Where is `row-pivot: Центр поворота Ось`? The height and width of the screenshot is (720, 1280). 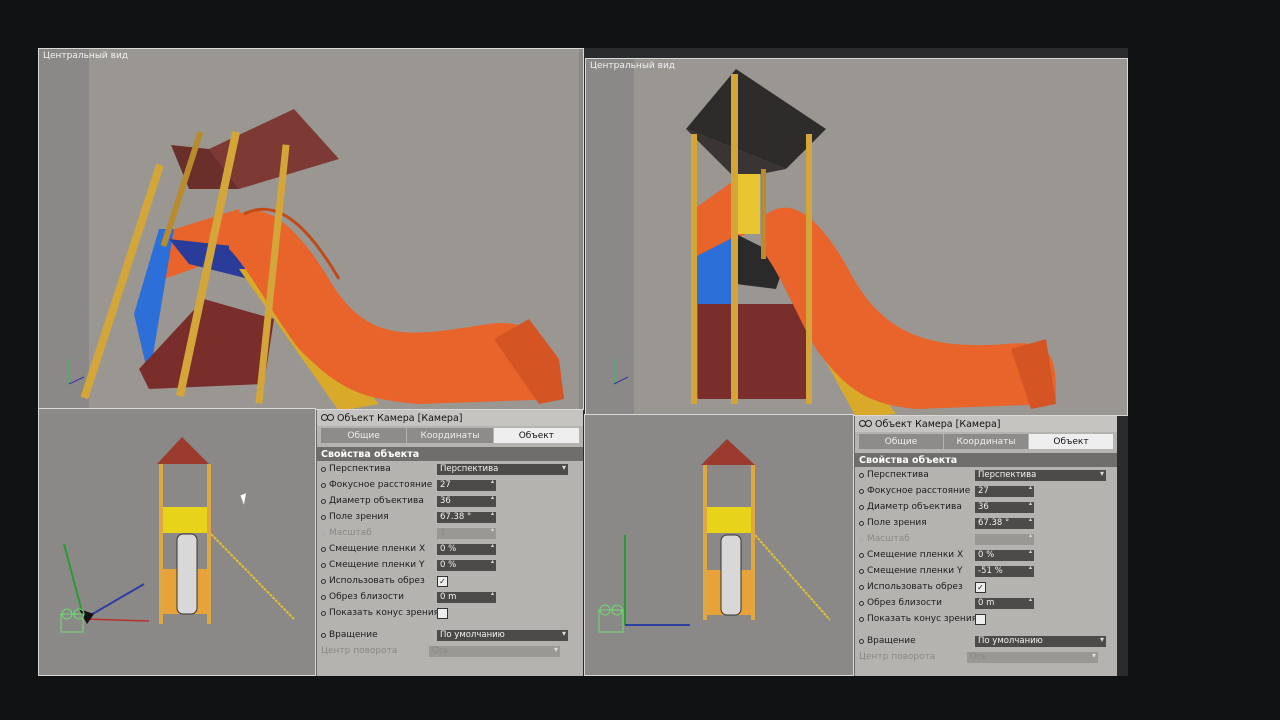
row-pivot: Центр поворота Ось is located at coordinates (450, 651).